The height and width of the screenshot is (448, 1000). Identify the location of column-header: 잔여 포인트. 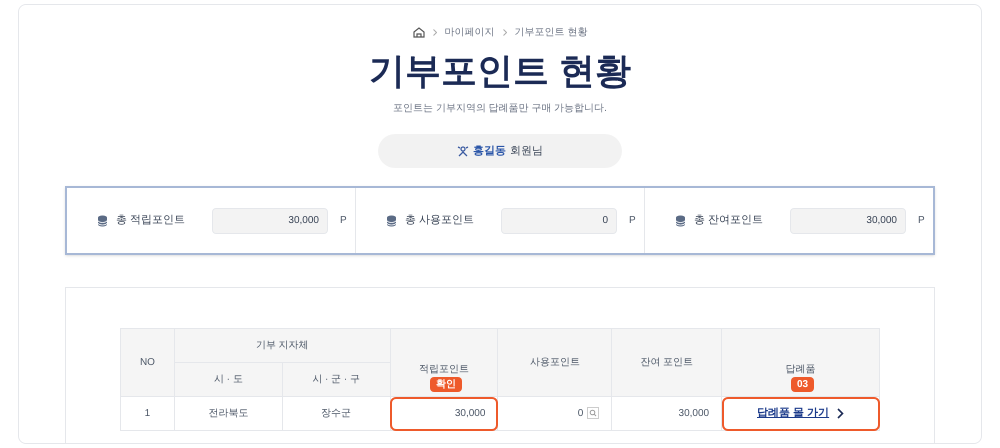
(667, 362).